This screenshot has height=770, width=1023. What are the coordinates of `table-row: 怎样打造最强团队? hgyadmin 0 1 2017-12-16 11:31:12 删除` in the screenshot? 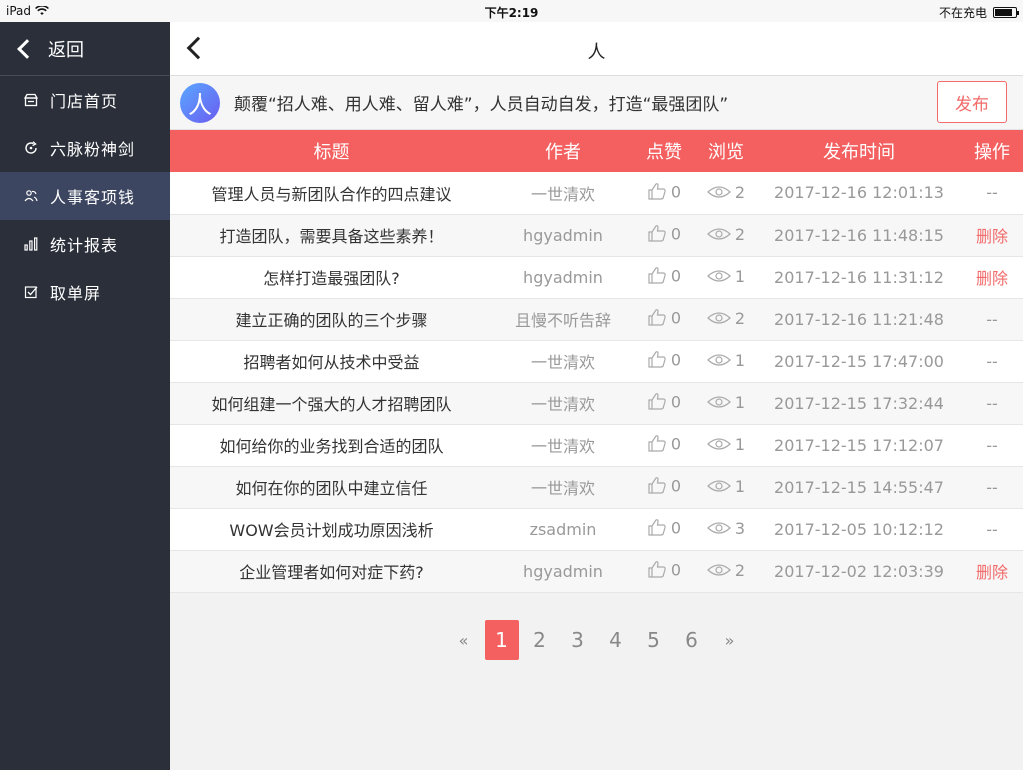 It's located at (596, 277).